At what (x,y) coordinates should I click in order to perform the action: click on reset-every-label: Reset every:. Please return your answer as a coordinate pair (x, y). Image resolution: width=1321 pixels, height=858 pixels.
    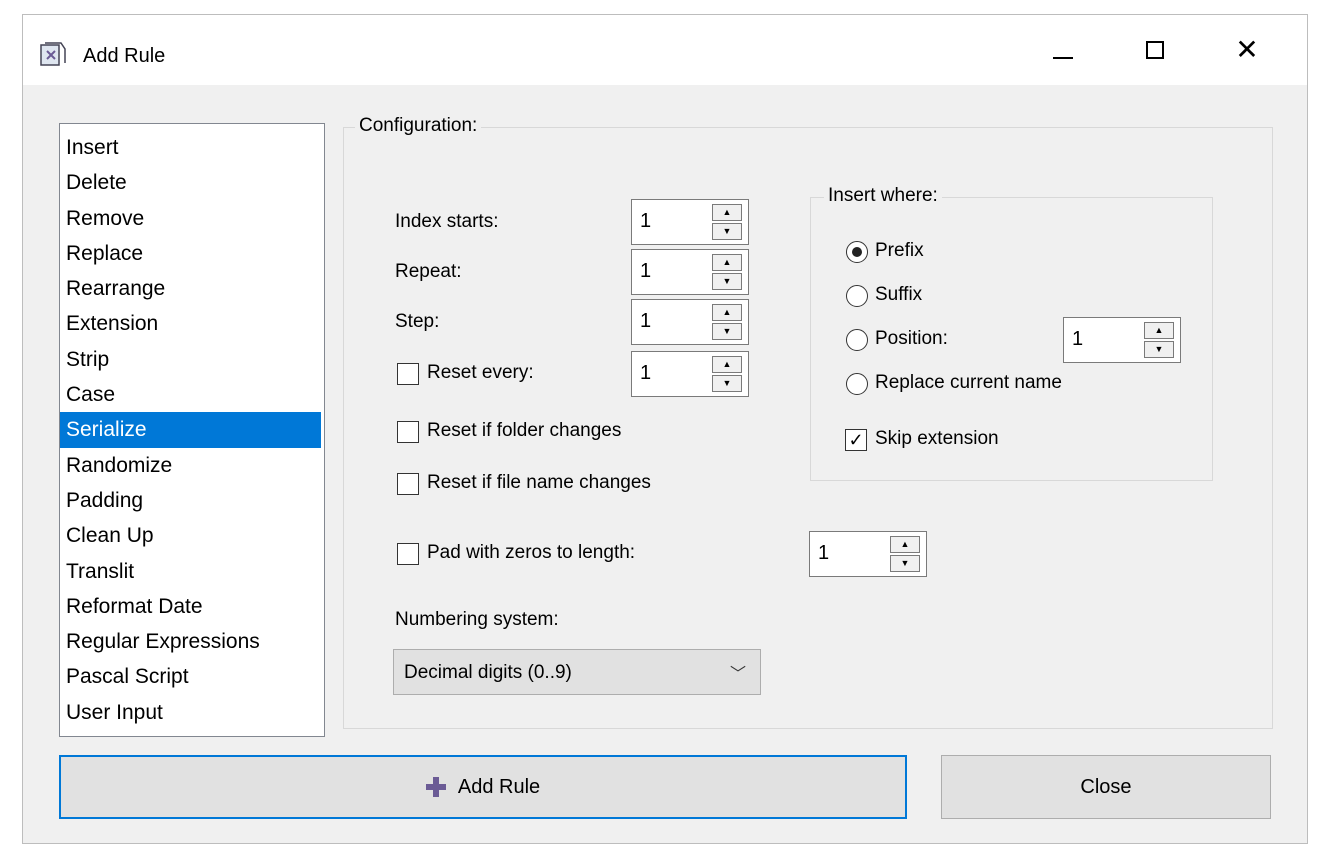
    Looking at the image, I should click on (480, 372).